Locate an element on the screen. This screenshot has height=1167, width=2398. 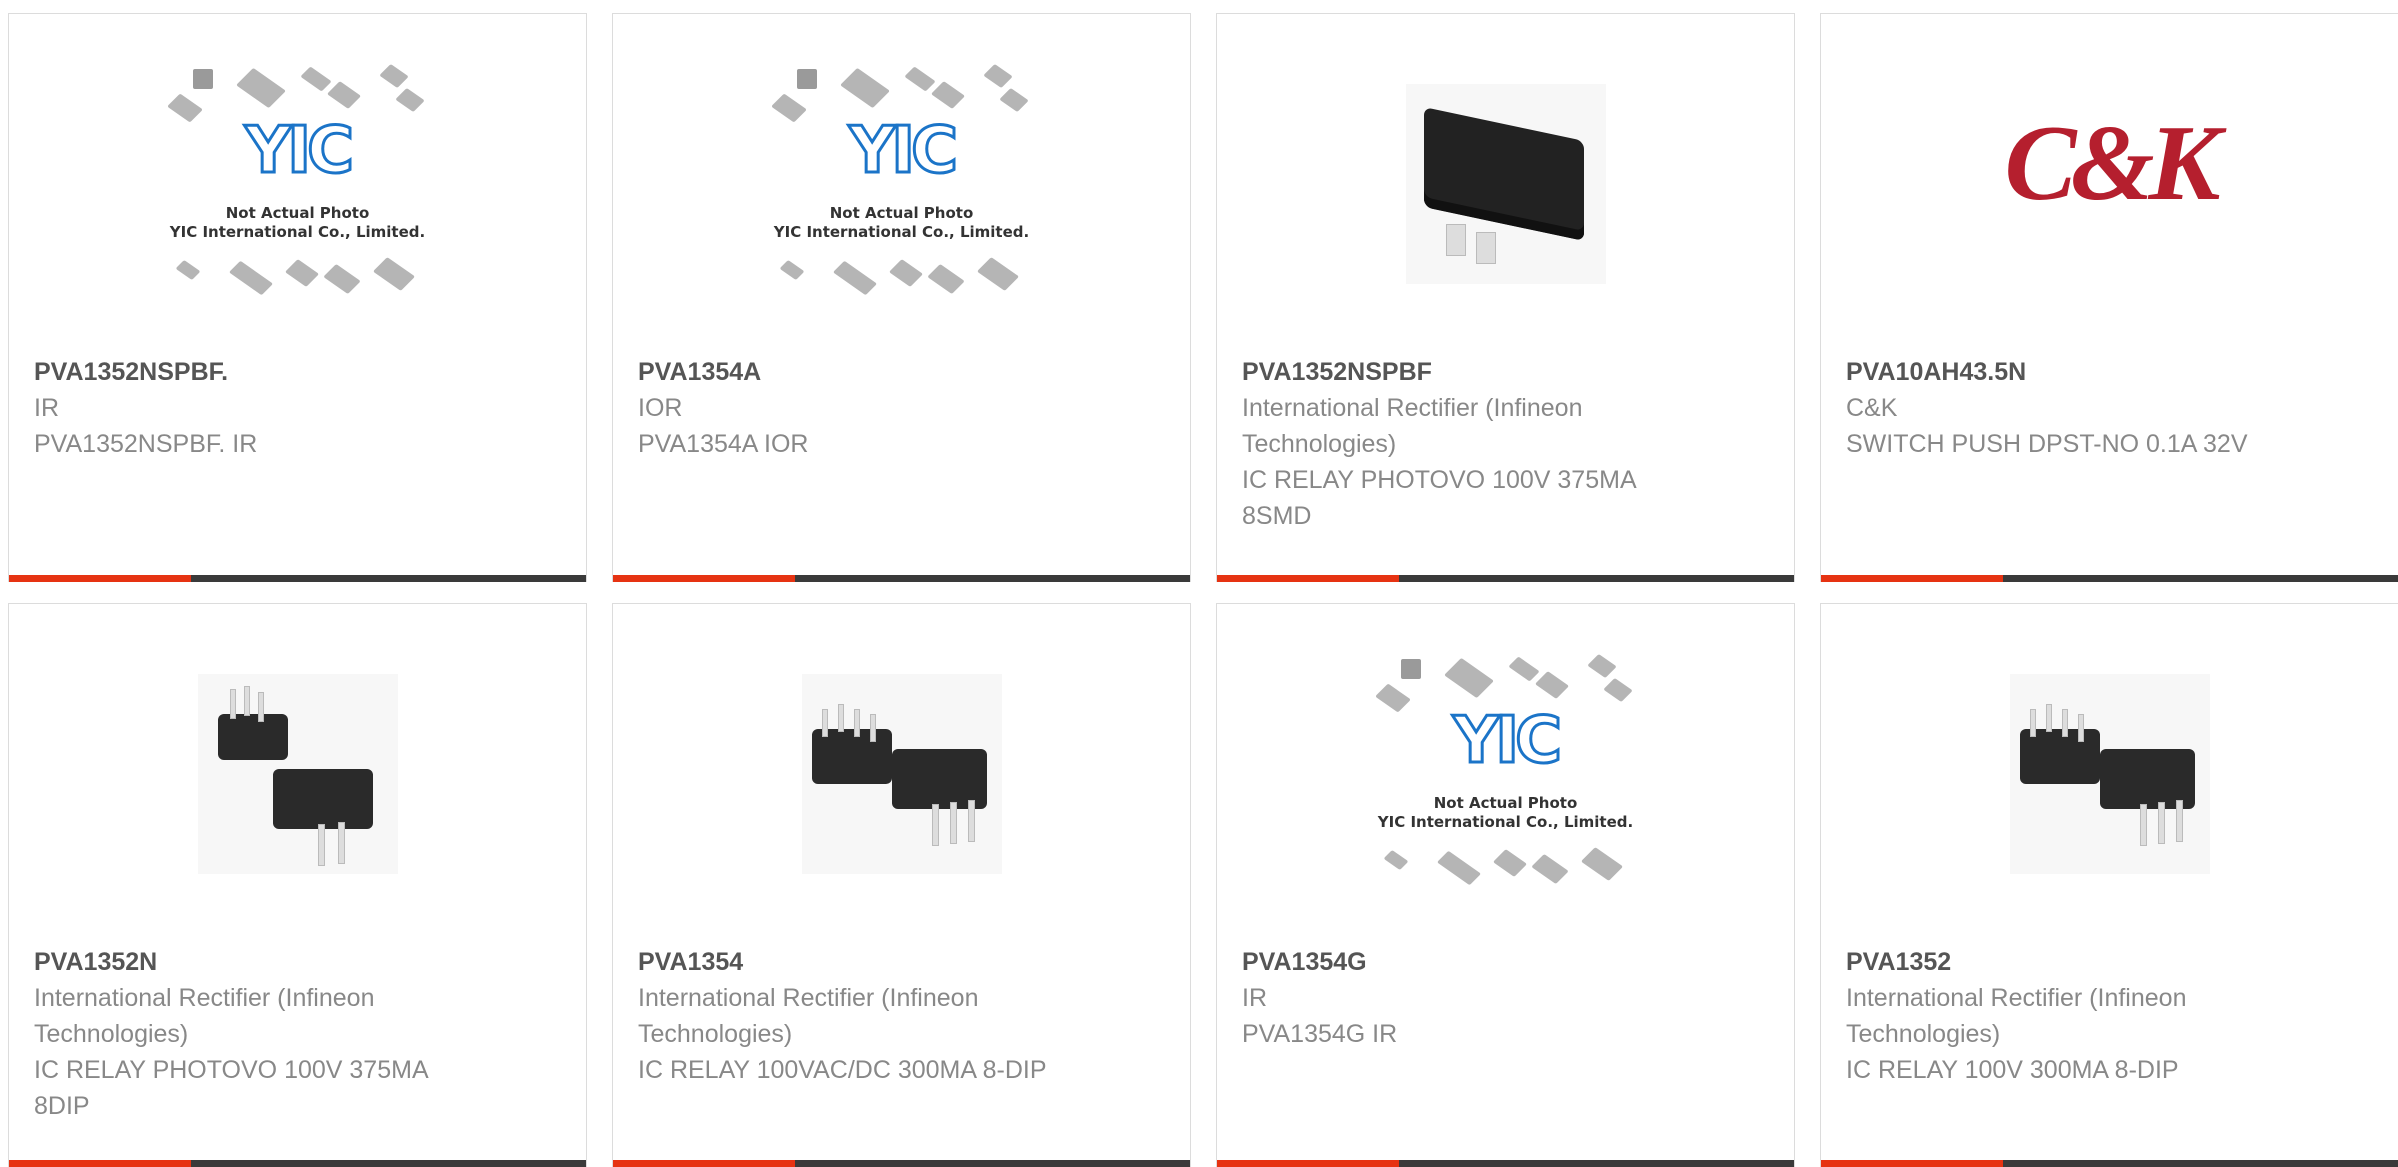
manufacturer: IOR is located at coordinates (660, 408).